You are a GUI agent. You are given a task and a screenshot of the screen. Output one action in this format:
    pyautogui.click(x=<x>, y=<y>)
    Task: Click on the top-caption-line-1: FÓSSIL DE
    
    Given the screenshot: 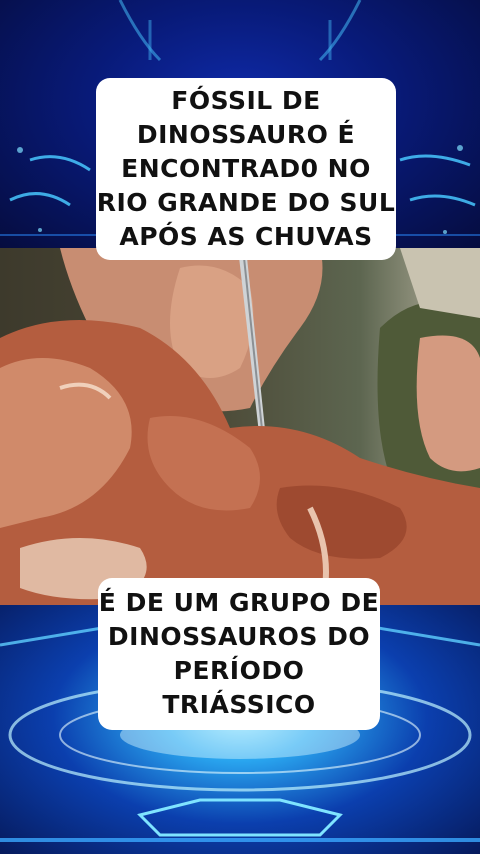 What is the action you would take?
    pyautogui.click(x=246, y=100)
    